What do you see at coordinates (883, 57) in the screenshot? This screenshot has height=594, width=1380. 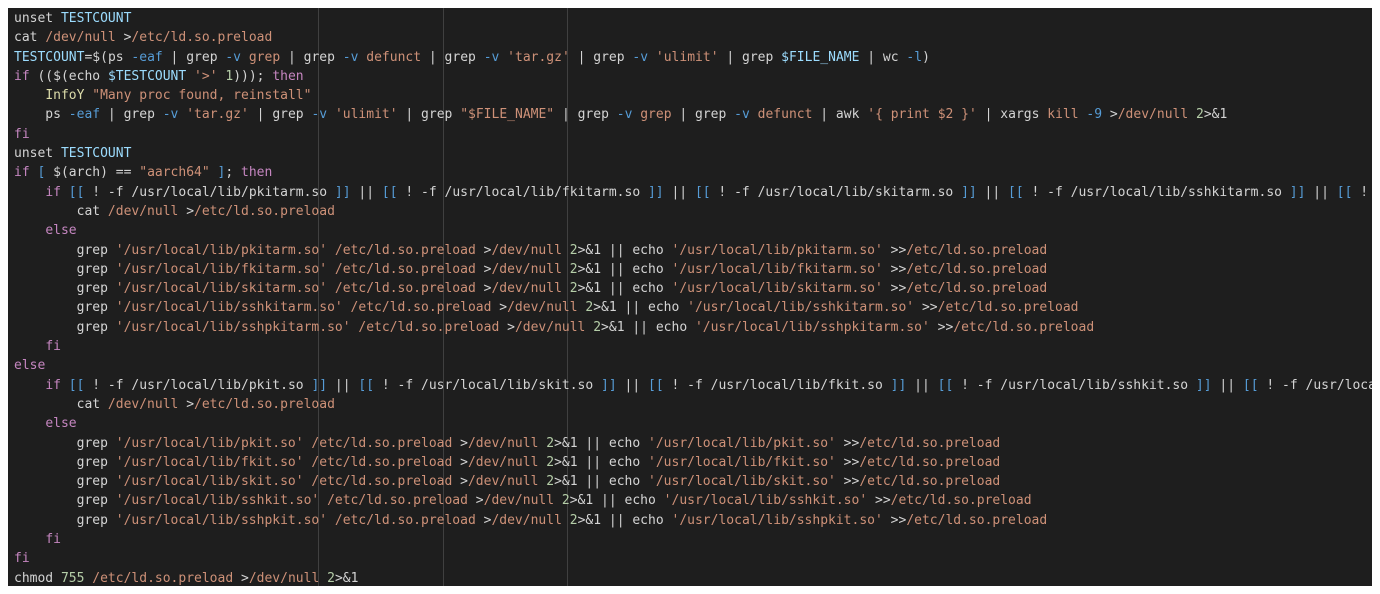 I see `code-token: | wc` at bounding box center [883, 57].